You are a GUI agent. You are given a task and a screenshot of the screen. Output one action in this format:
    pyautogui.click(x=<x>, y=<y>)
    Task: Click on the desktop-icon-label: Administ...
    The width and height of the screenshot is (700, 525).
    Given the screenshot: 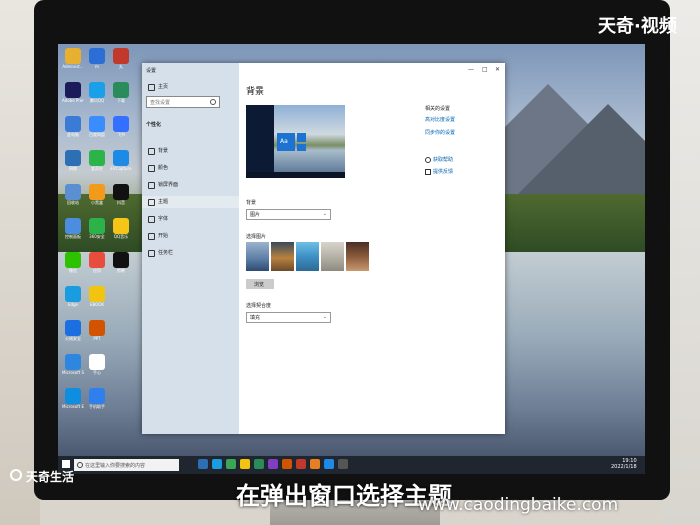 What is the action you would take?
    pyautogui.click(x=73, y=66)
    